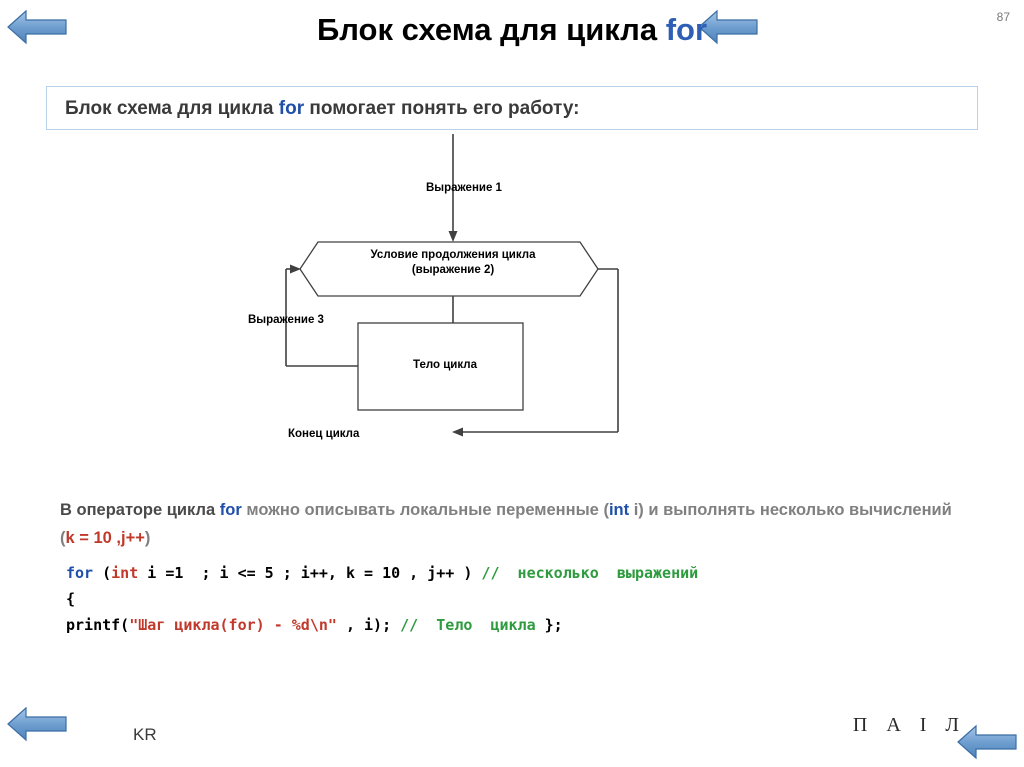 This screenshot has height=767, width=1024. What do you see at coordinates (125, 573) in the screenshot?
I see `code-token-1-2: int` at bounding box center [125, 573].